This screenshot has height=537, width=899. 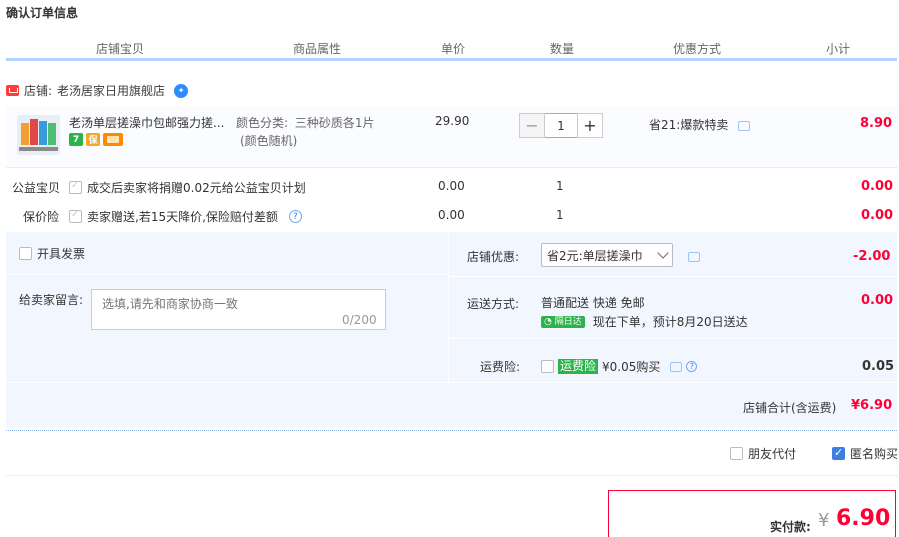 I want to click on shipping-eta-row: ◔ 隔日达 现在下单，预计8月20日送达, so click(x=644, y=321).